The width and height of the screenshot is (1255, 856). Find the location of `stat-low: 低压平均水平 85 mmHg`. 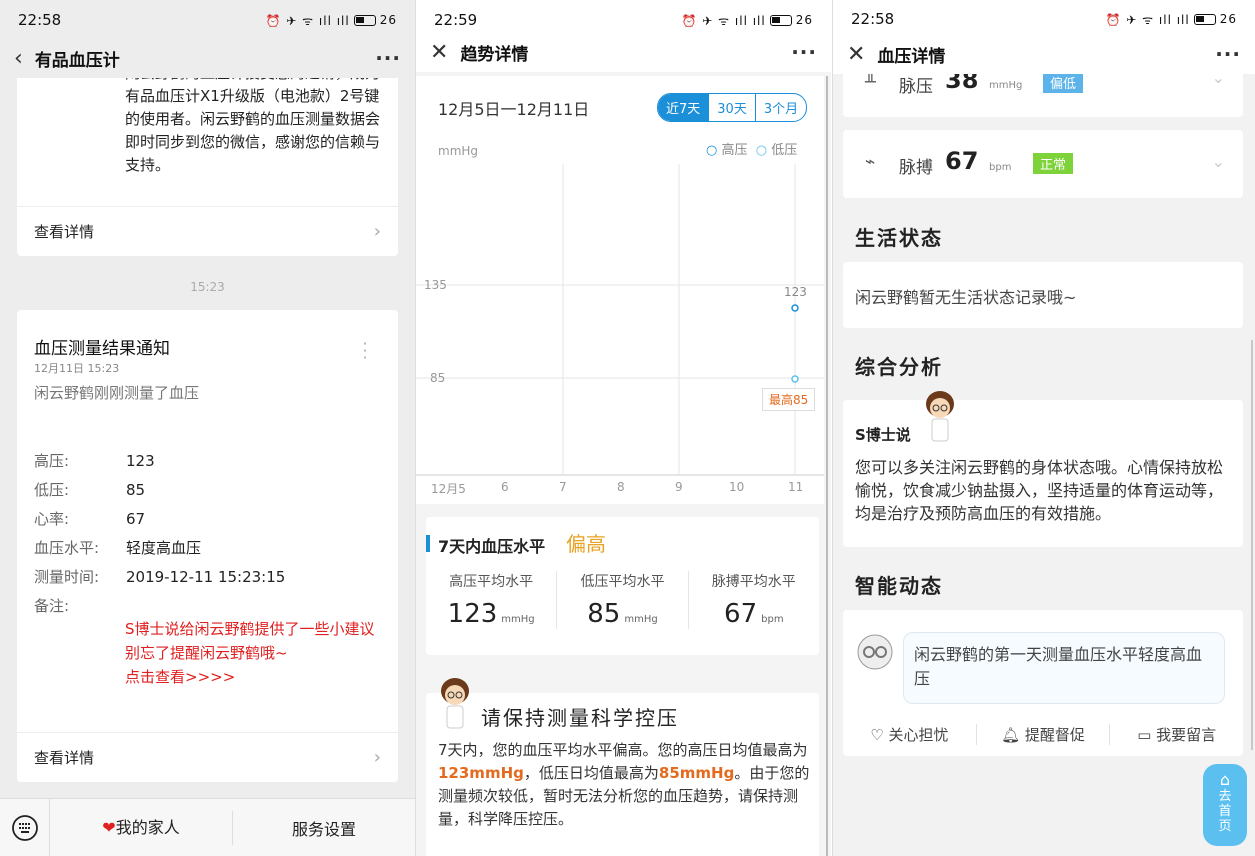

stat-low: 低压平均水平 85 mmHg is located at coordinates (623, 600).